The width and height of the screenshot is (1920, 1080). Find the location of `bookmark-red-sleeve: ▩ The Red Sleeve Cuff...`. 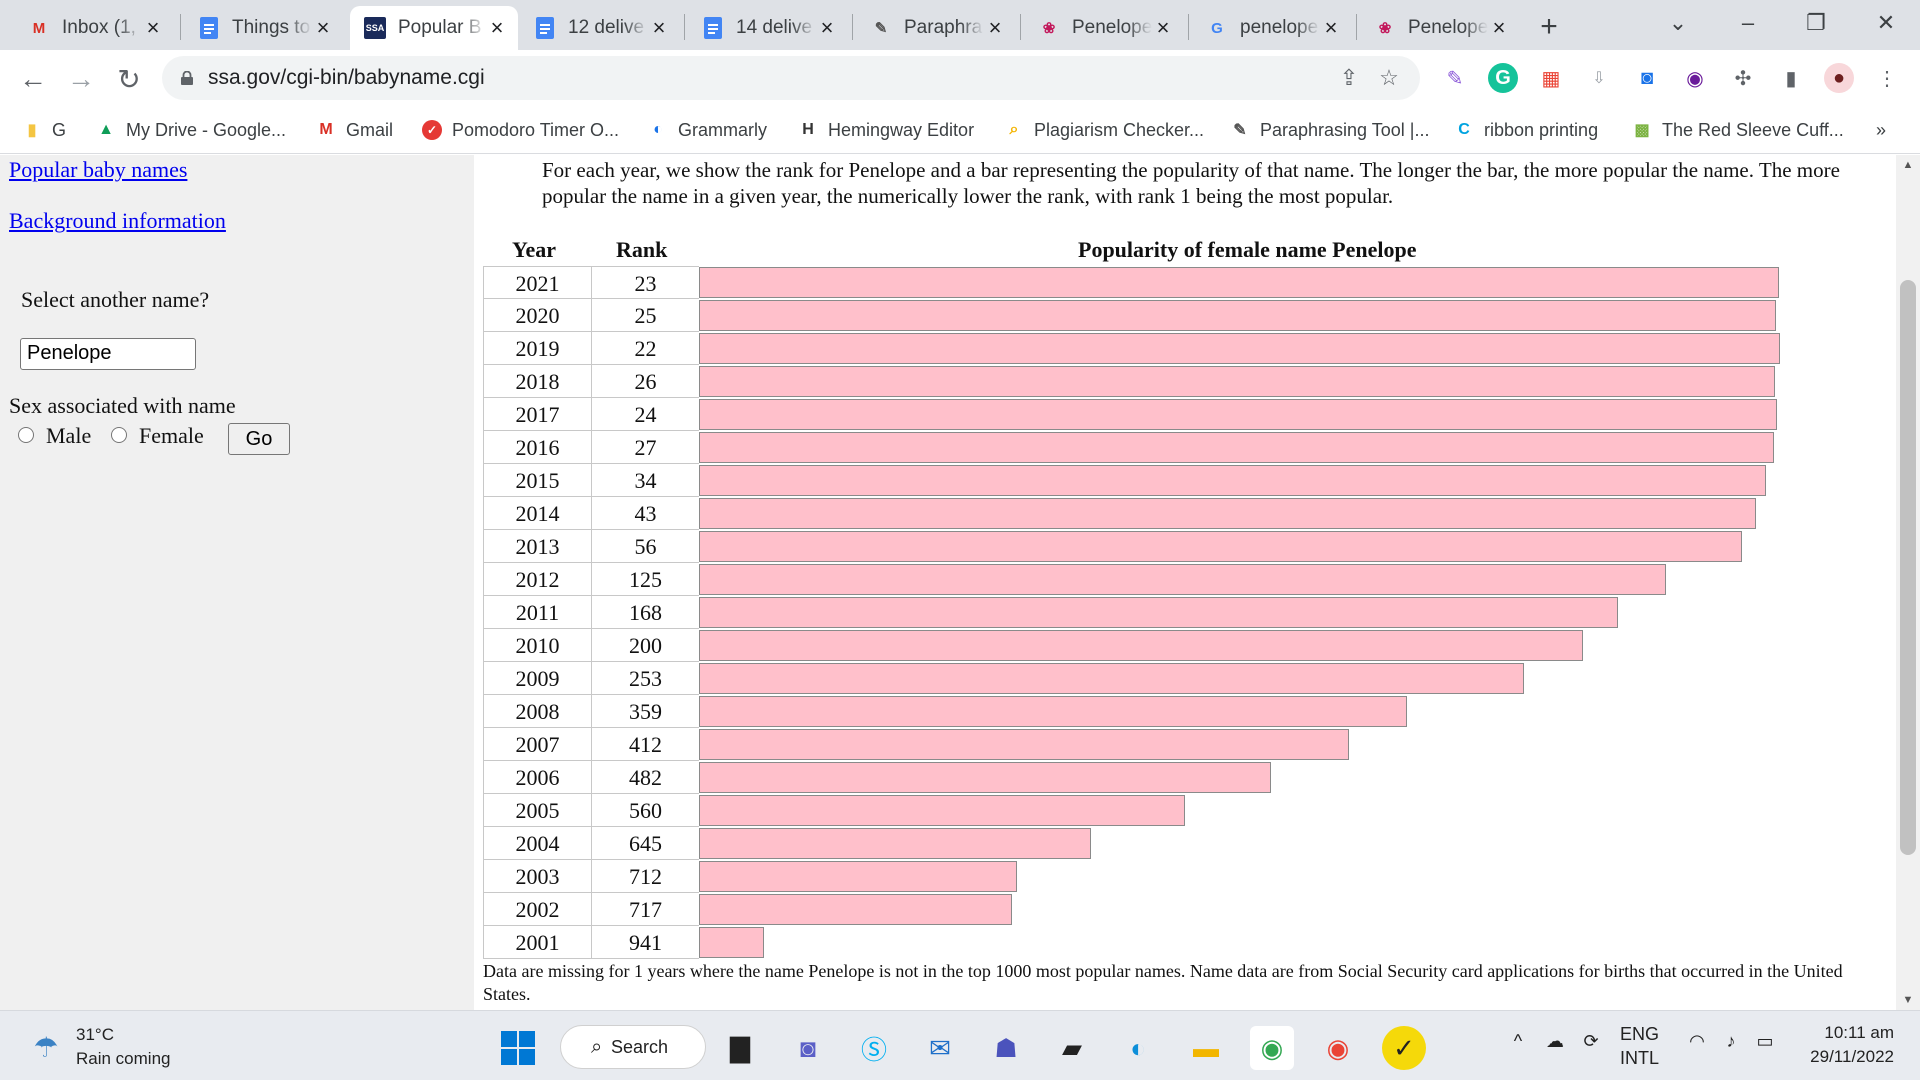

bookmark-red-sleeve: ▩ The Red Sleeve Cuff... is located at coordinates (1737, 130).